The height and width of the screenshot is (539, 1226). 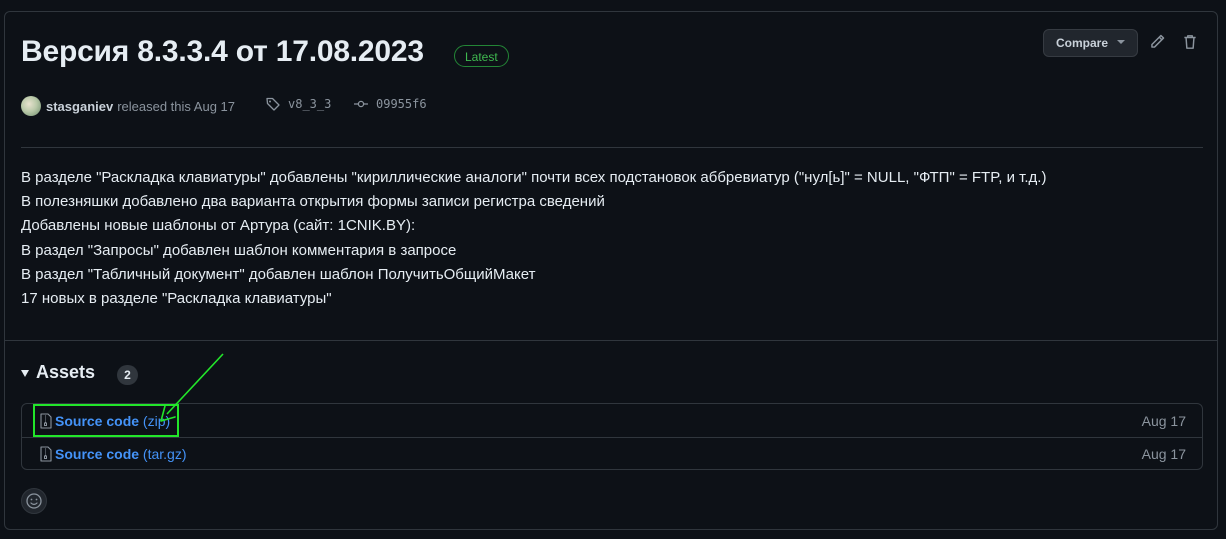 What do you see at coordinates (611, 340) in the screenshot?
I see `section-divider` at bounding box center [611, 340].